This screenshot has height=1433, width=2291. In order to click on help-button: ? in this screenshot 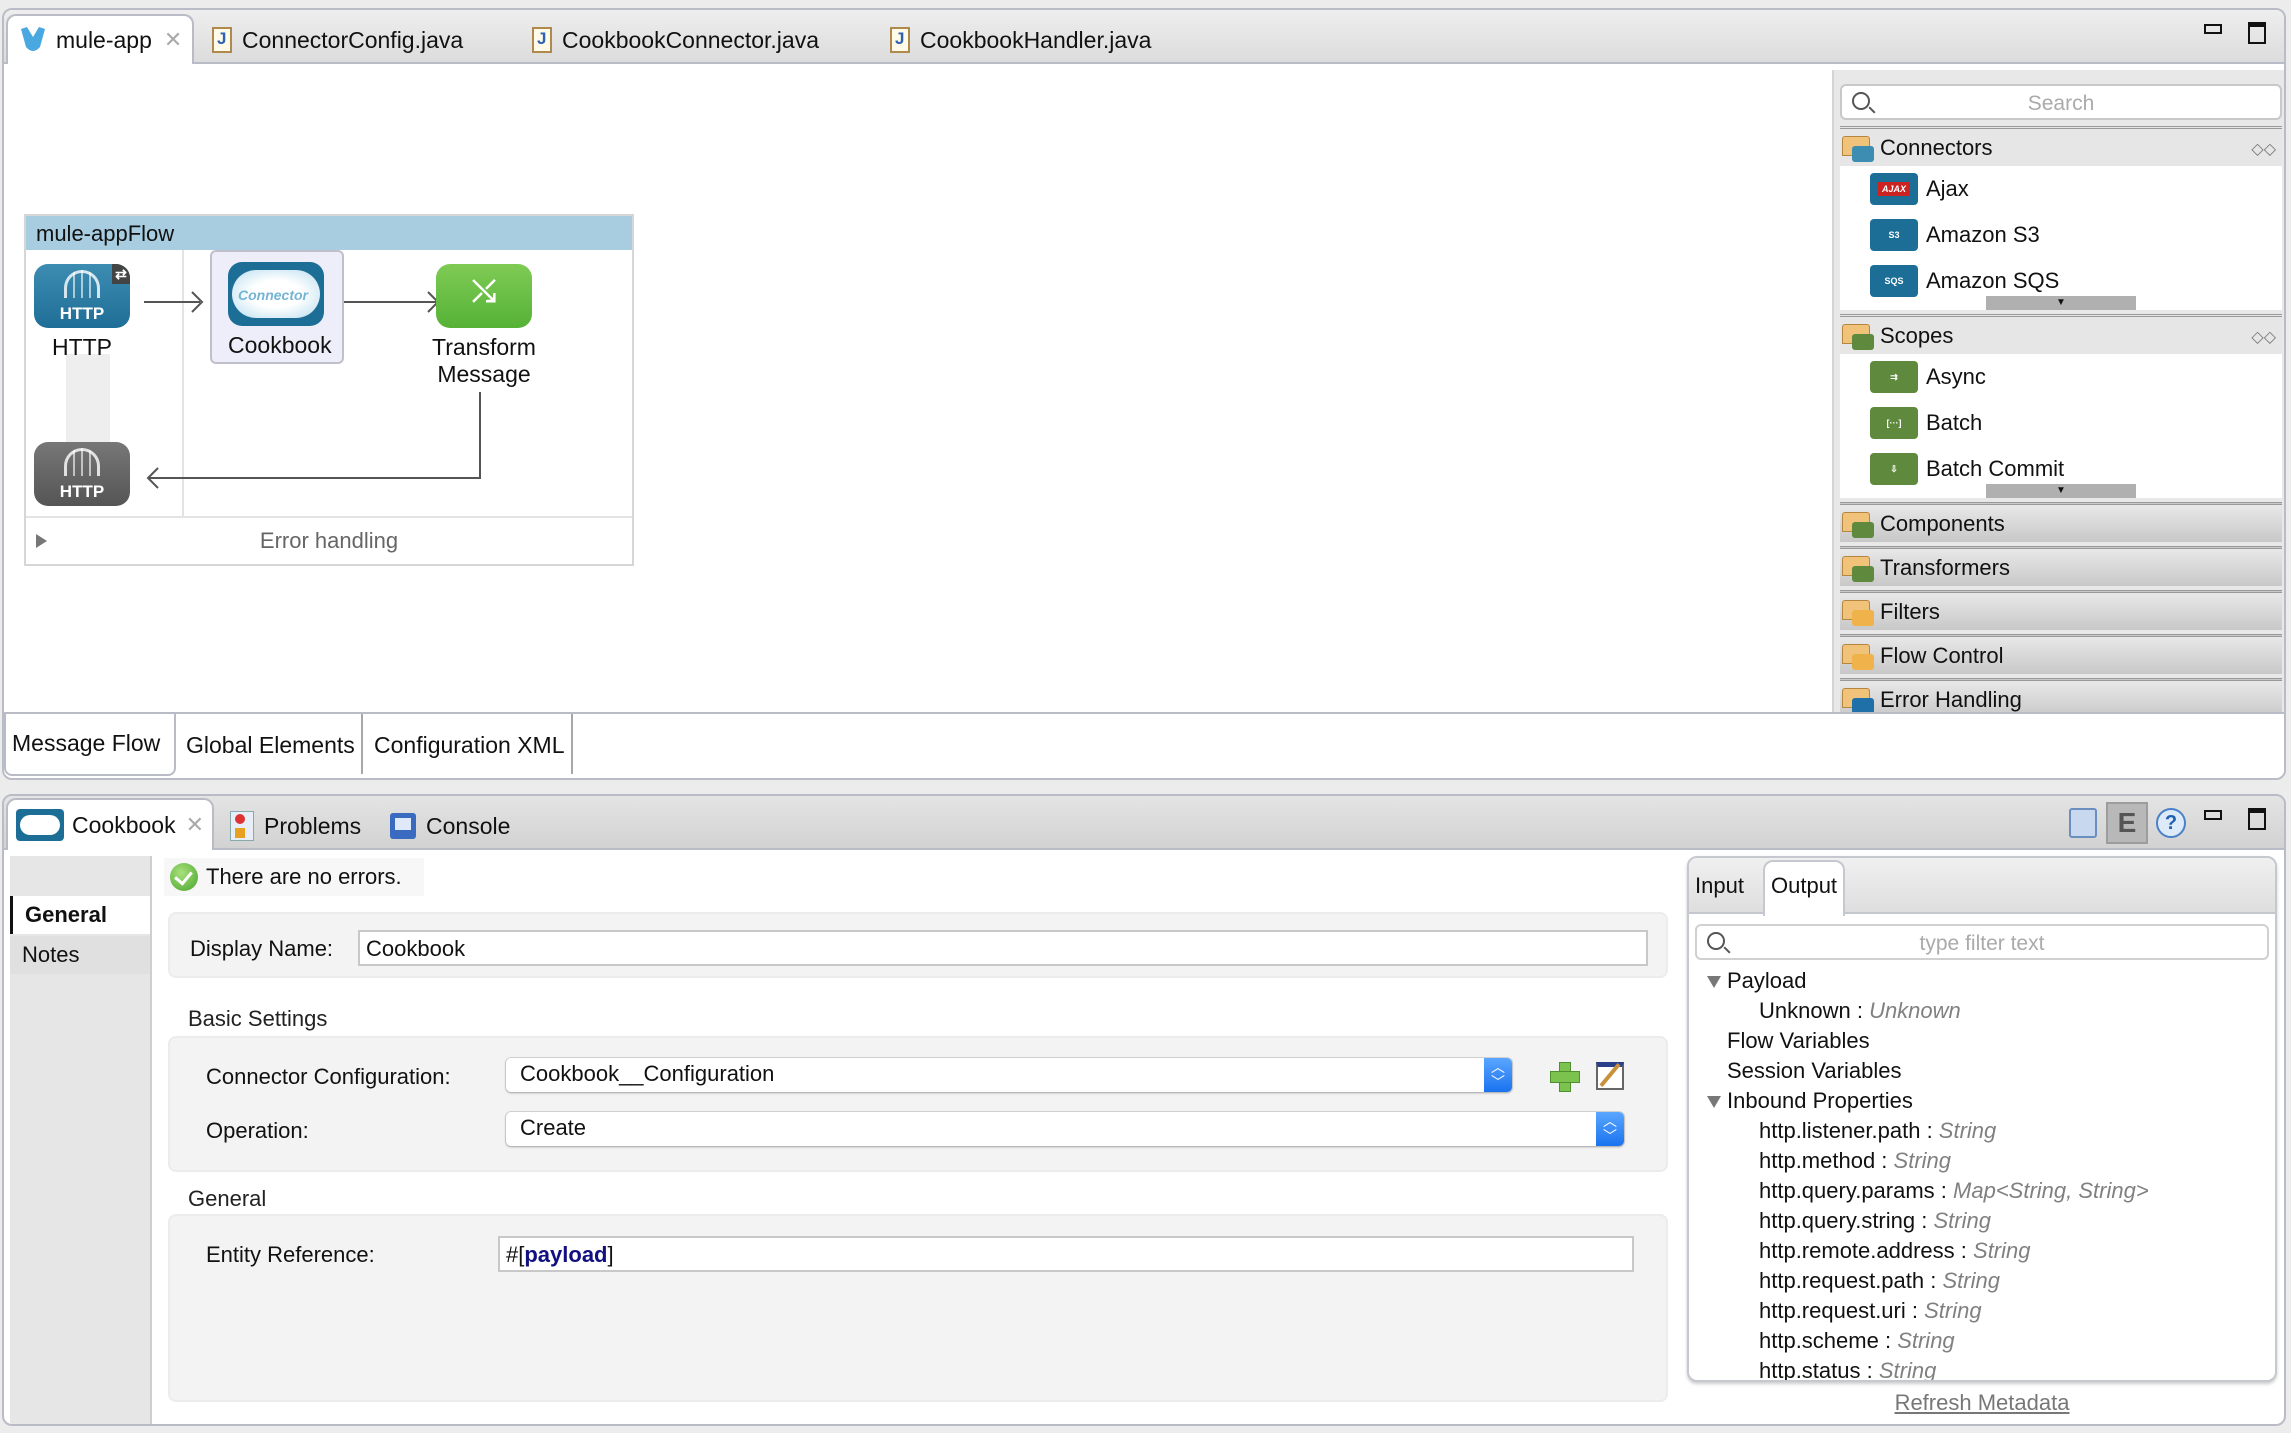, I will do `click(2171, 823)`.